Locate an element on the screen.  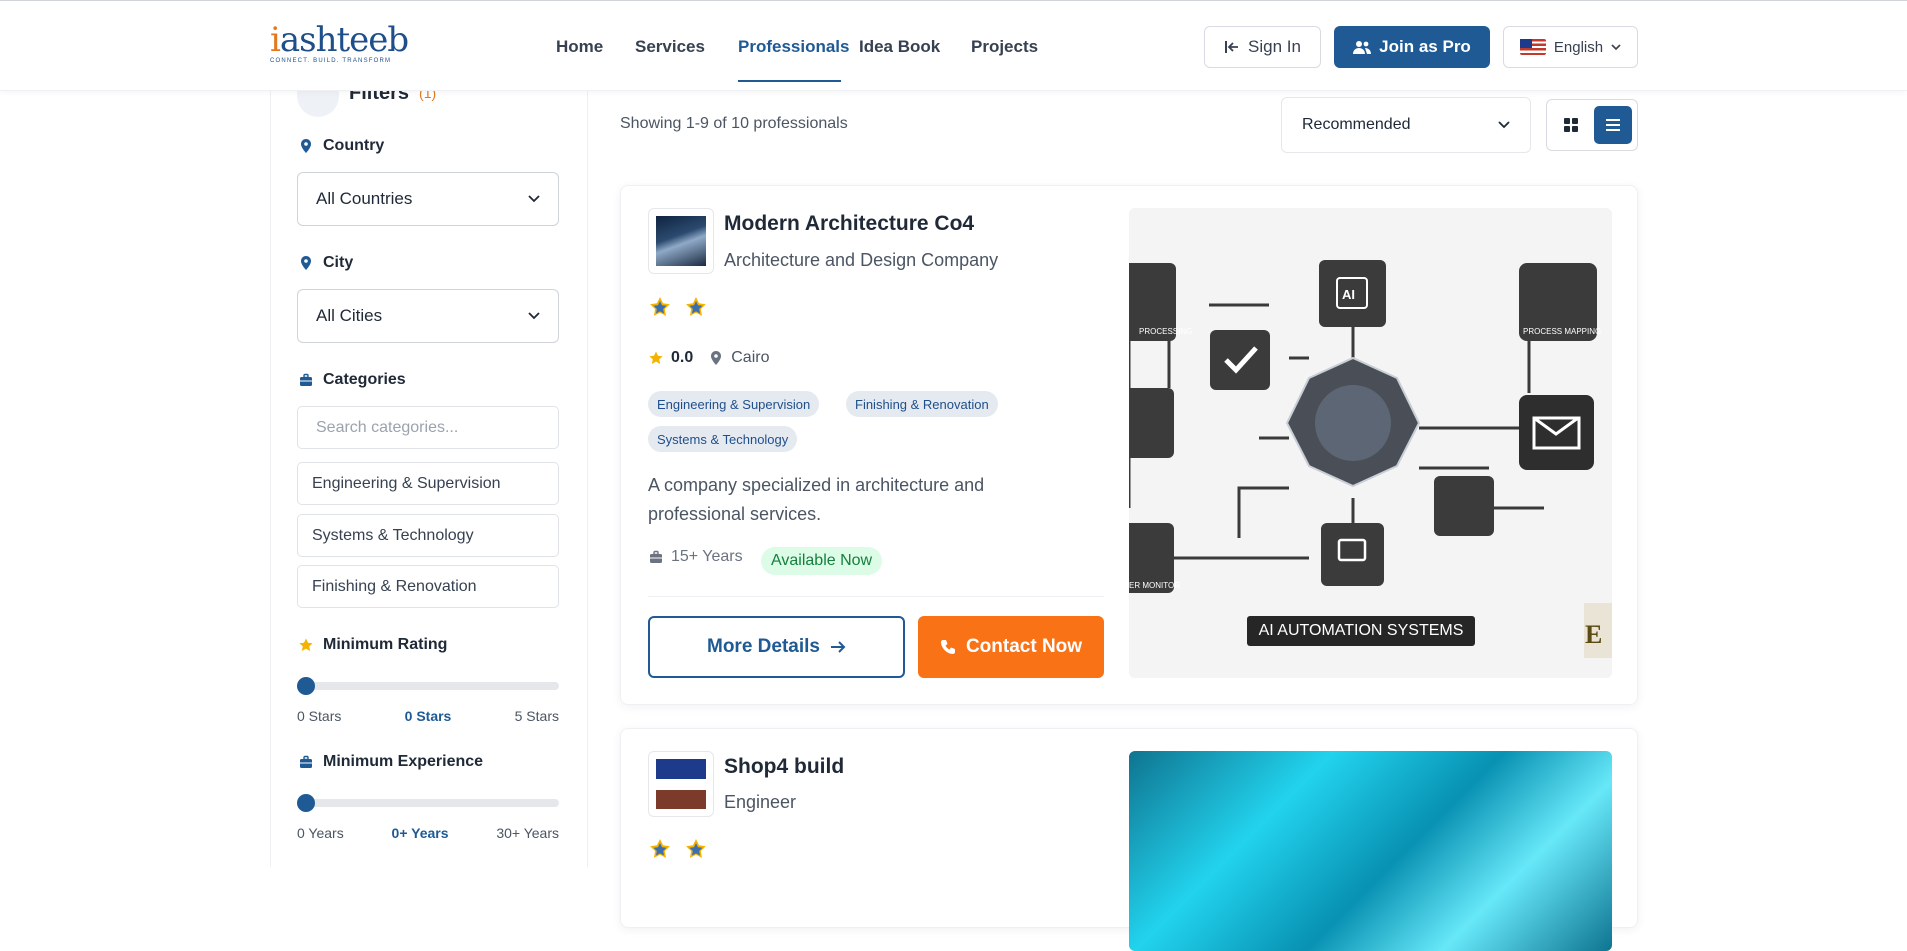
sign-in-button: Sign In is located at coordinates (1262, 47).